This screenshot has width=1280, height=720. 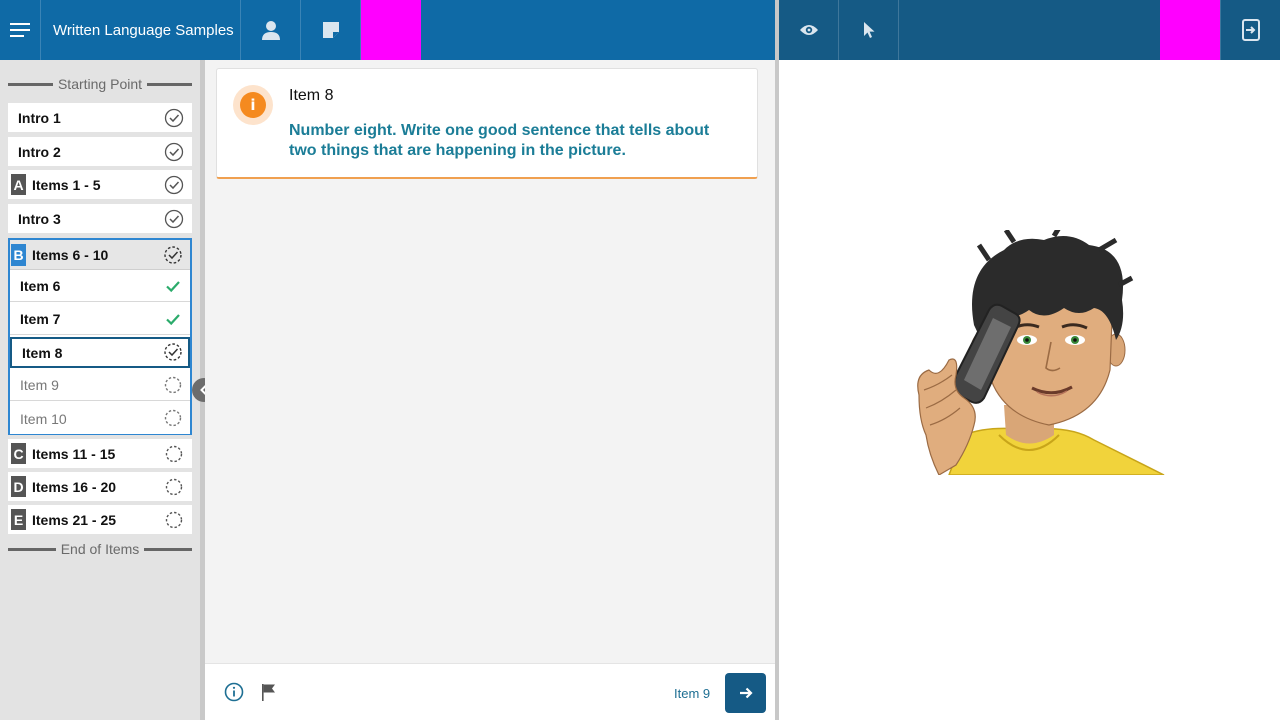 I want to click on starting-point-label: Starting Point, so click(x=100, y=84).